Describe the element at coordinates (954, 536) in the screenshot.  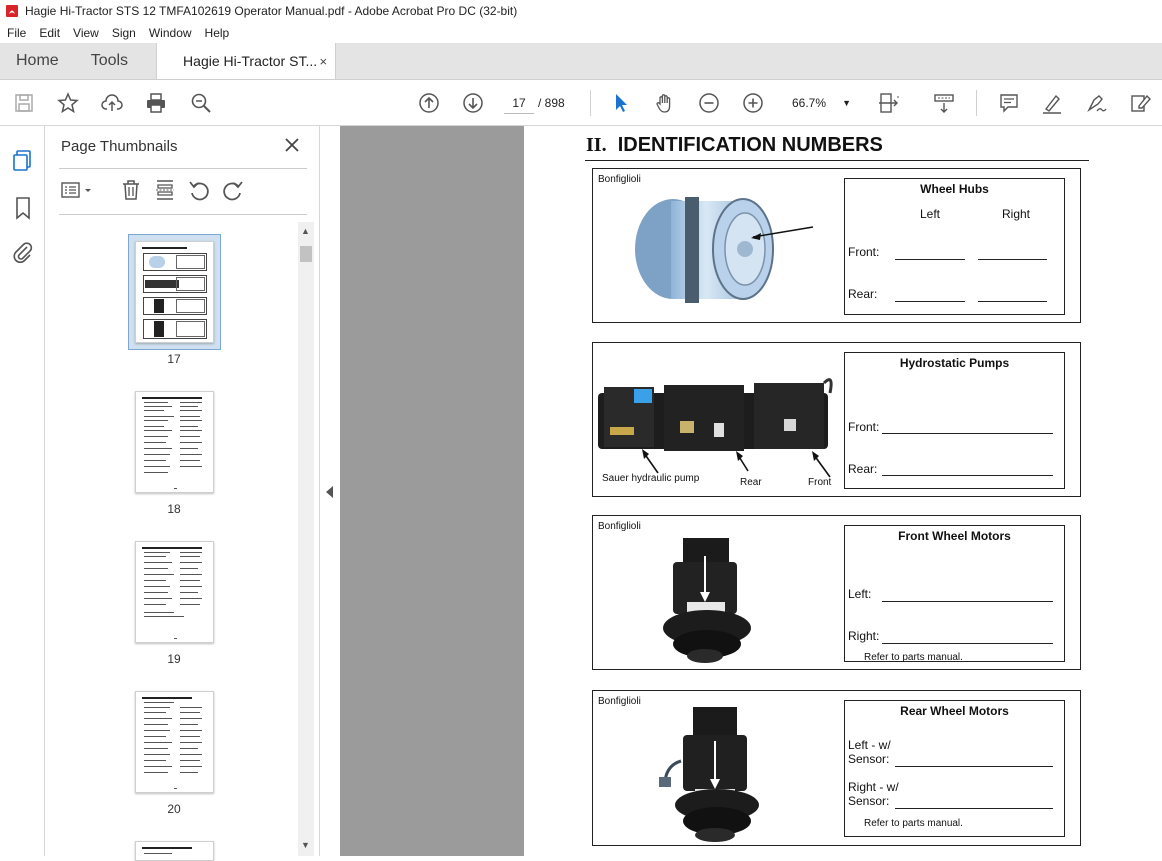
I see `form-title: Front Wheel Motors` at that location.